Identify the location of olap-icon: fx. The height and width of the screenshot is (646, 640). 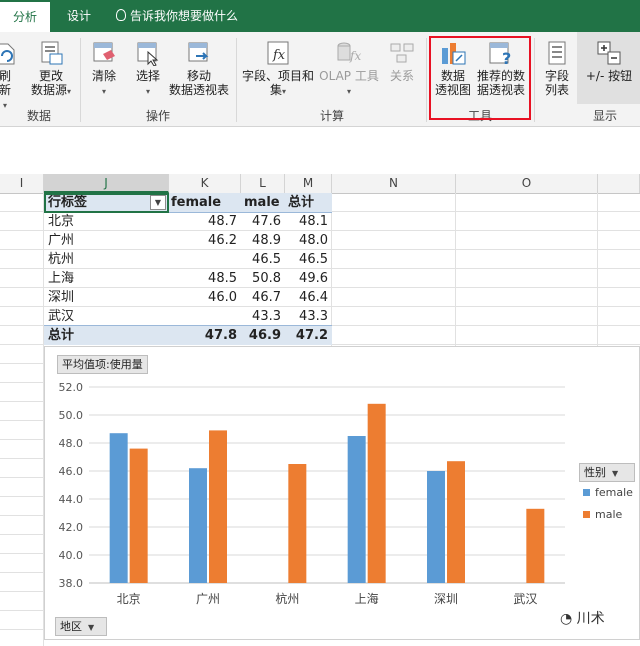
(349, 52).